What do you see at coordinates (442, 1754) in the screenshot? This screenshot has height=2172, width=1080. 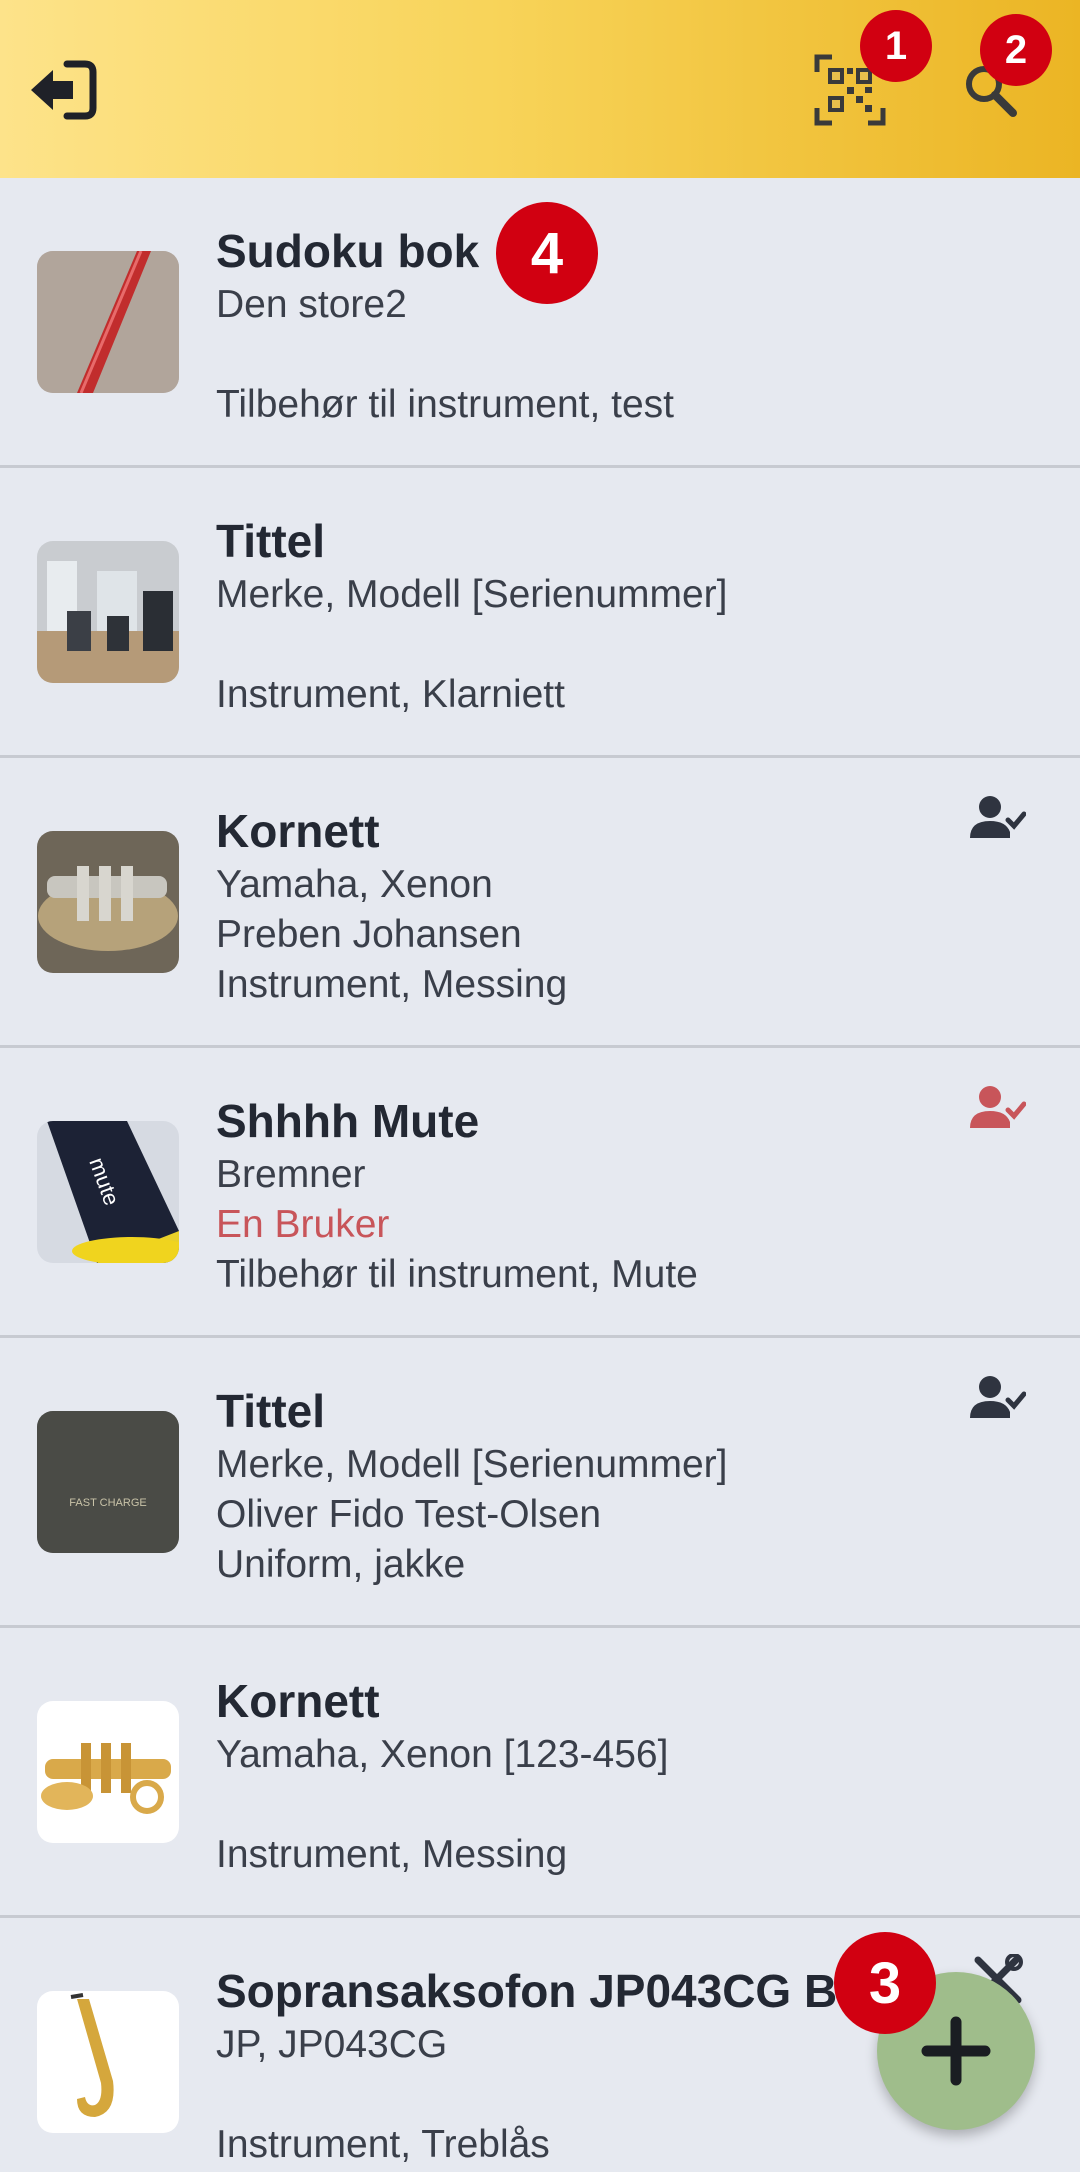 I see `item-brand-model: Yamaha, Xenon [123-456]` at bounding box center [442, 1754].